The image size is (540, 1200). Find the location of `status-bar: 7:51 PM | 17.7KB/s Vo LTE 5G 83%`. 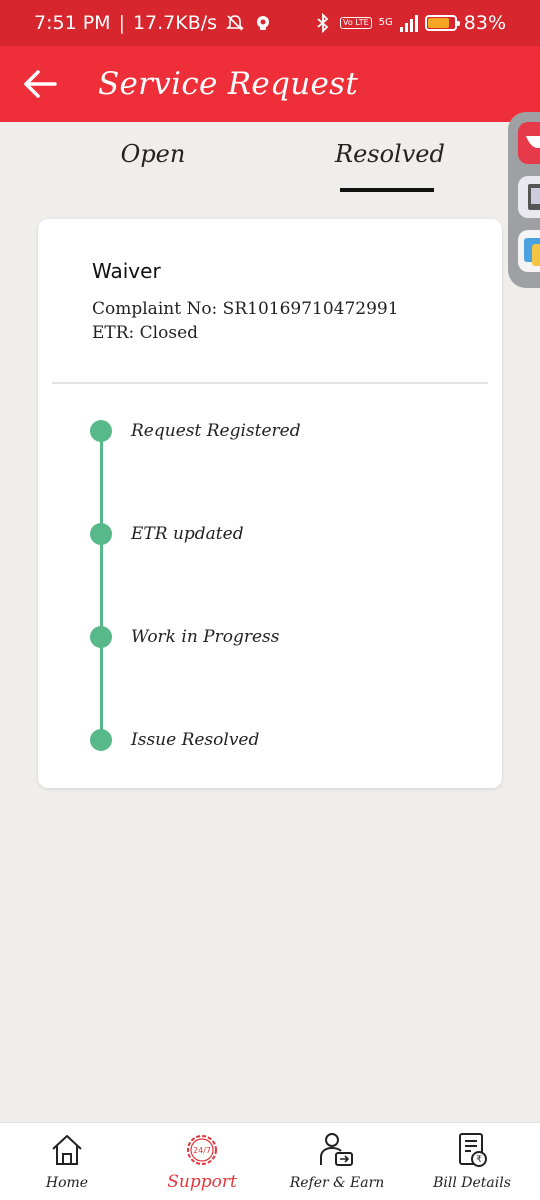

status-bar: 7:51 PM | 17.7KB/s Vo LTE 5G 83% is located at coordinates (270, 23).